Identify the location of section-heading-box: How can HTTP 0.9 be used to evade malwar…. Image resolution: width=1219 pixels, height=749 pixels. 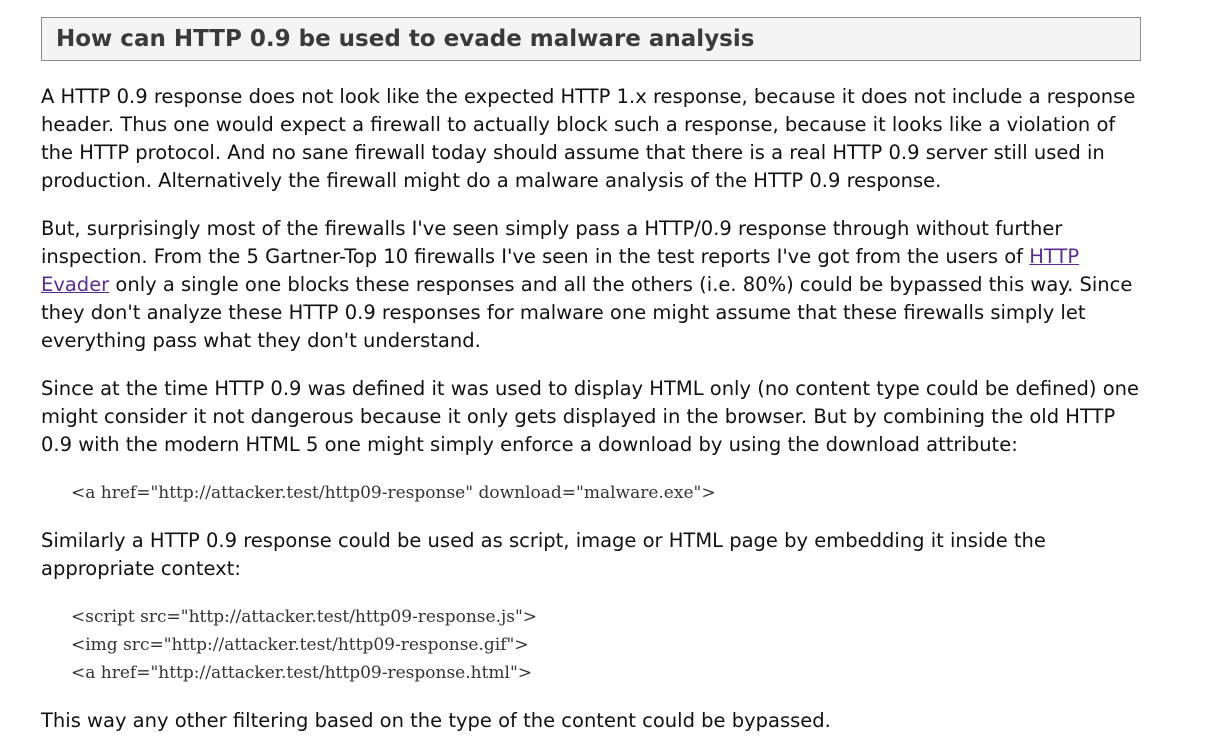
(591, 39).